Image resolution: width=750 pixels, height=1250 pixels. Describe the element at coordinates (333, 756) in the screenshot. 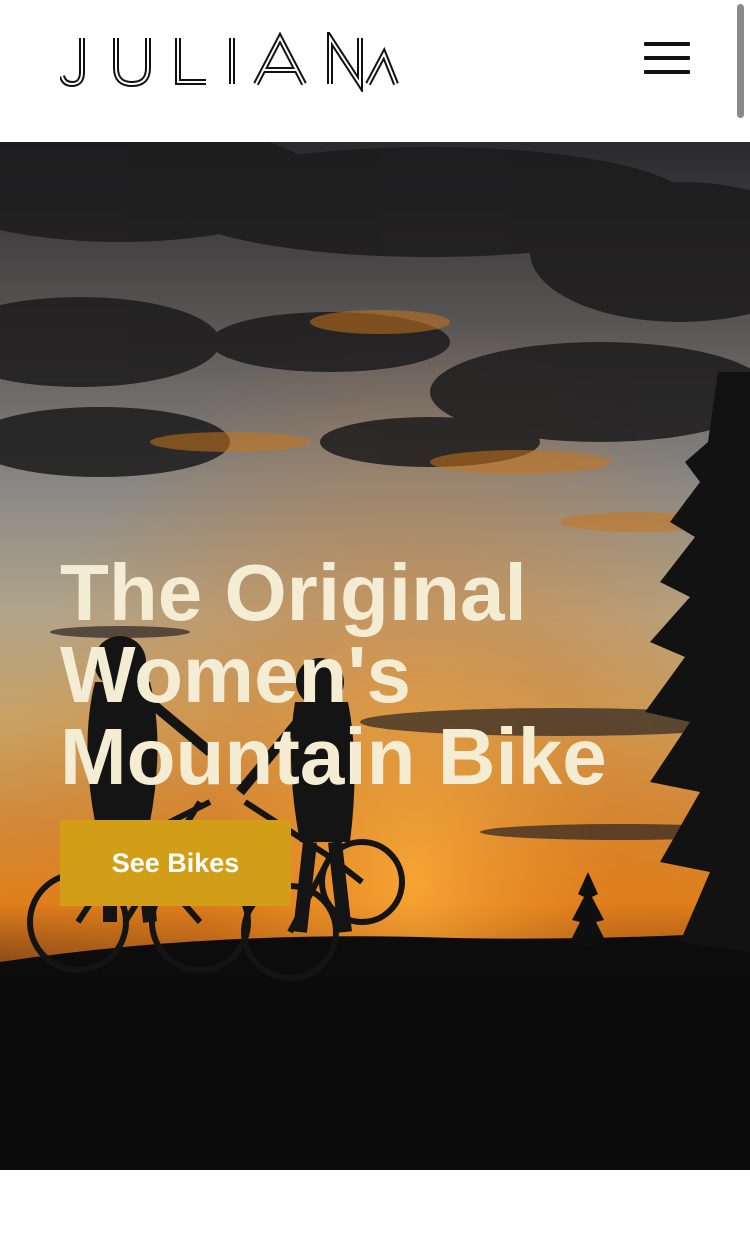

I see `hero-title-line-3: Mountain Bike` at that location.